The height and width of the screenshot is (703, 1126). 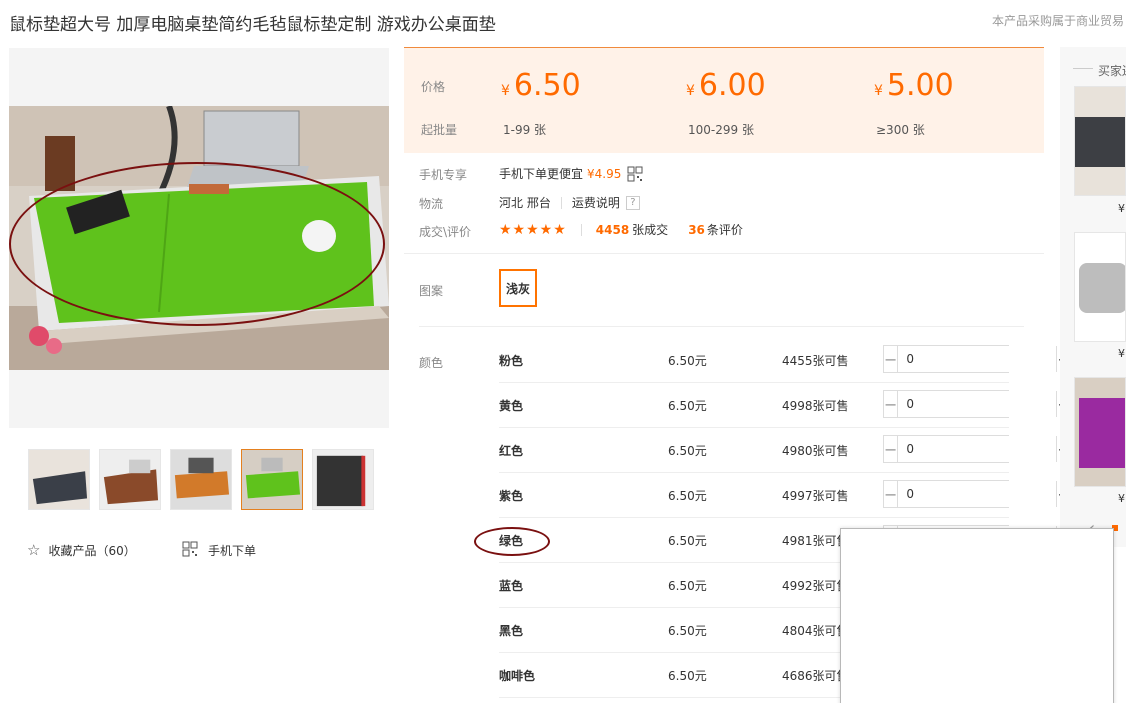 What do you see at coordinates (511, 586) in the screenshot?
I see `sku-color-name: 蓝色` at bounding box center [511, 586].